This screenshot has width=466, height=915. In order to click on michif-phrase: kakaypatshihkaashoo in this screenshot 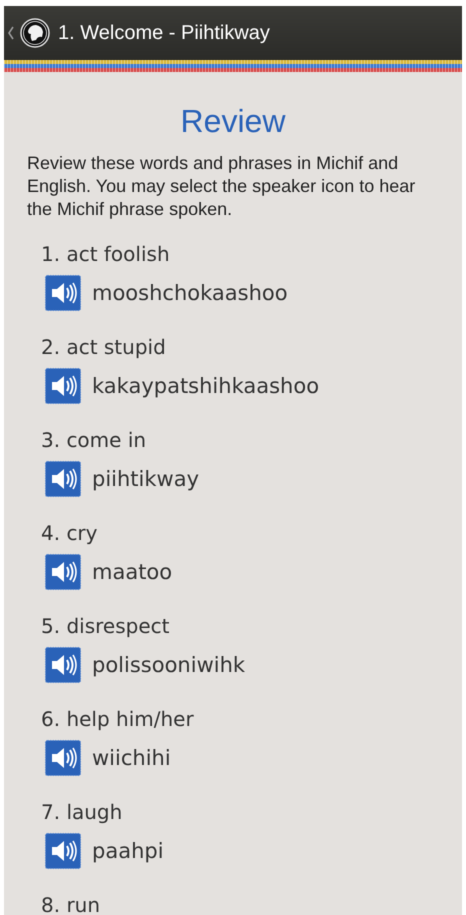, I will do `click(206, 386)`.